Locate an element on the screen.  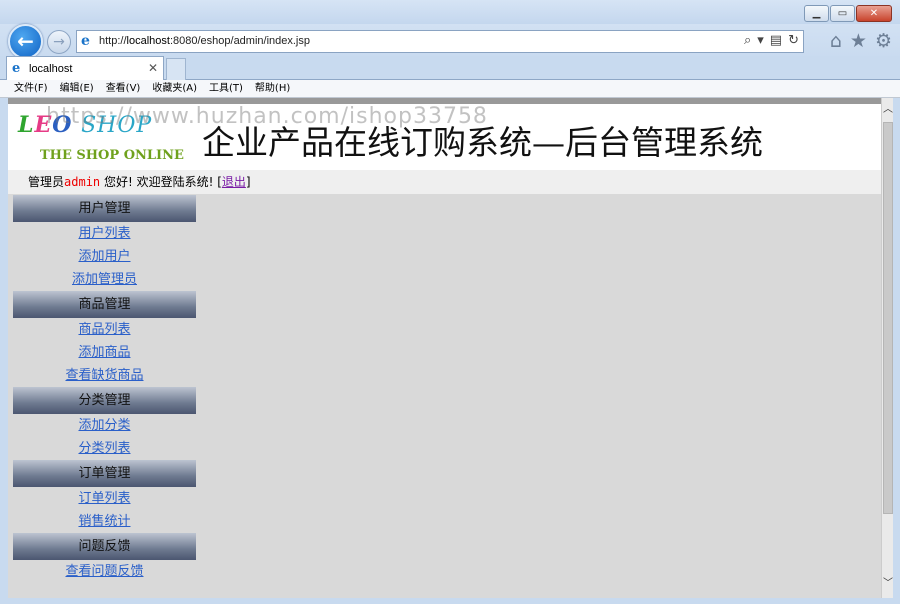
section-header-categories: 分类管理 is located at coordinates (104, 400).